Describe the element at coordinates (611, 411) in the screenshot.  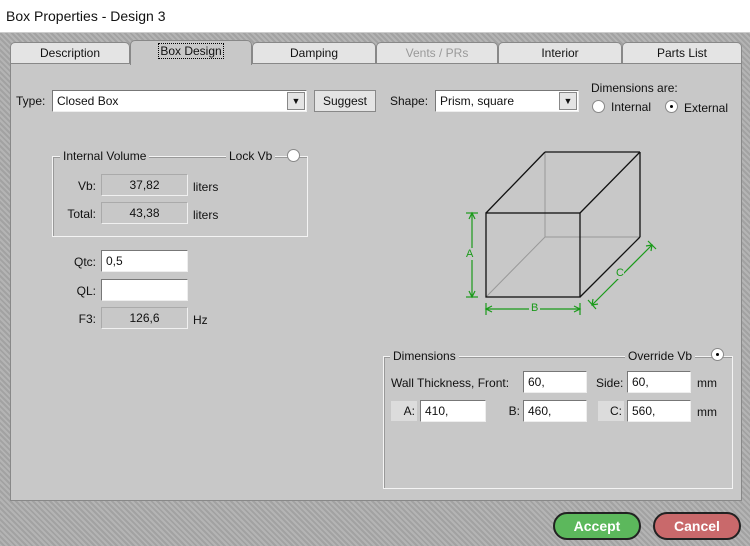
I see `c-label: C:` at that location.